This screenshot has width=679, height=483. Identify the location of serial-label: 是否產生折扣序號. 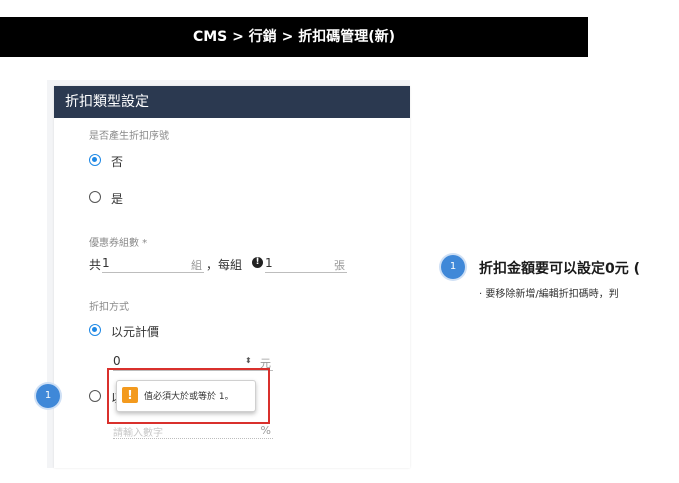
(129, 136).